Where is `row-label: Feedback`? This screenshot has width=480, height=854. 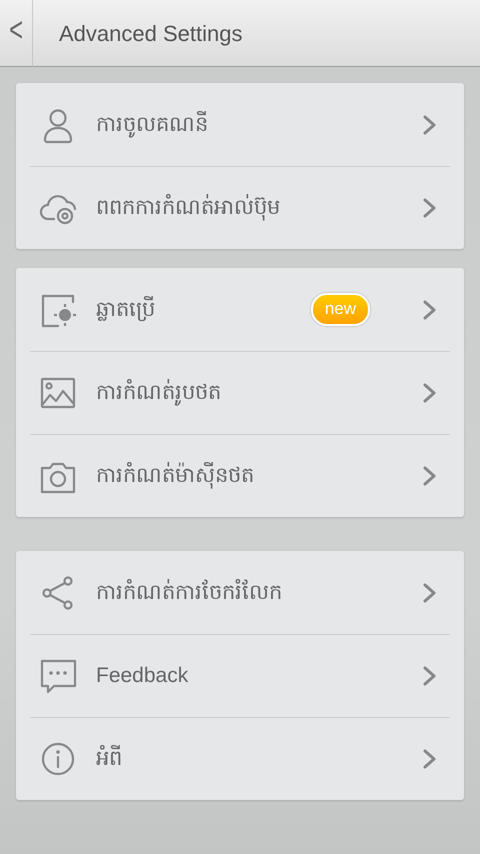 row-label: Feedback is located at coordinates (143, 676).